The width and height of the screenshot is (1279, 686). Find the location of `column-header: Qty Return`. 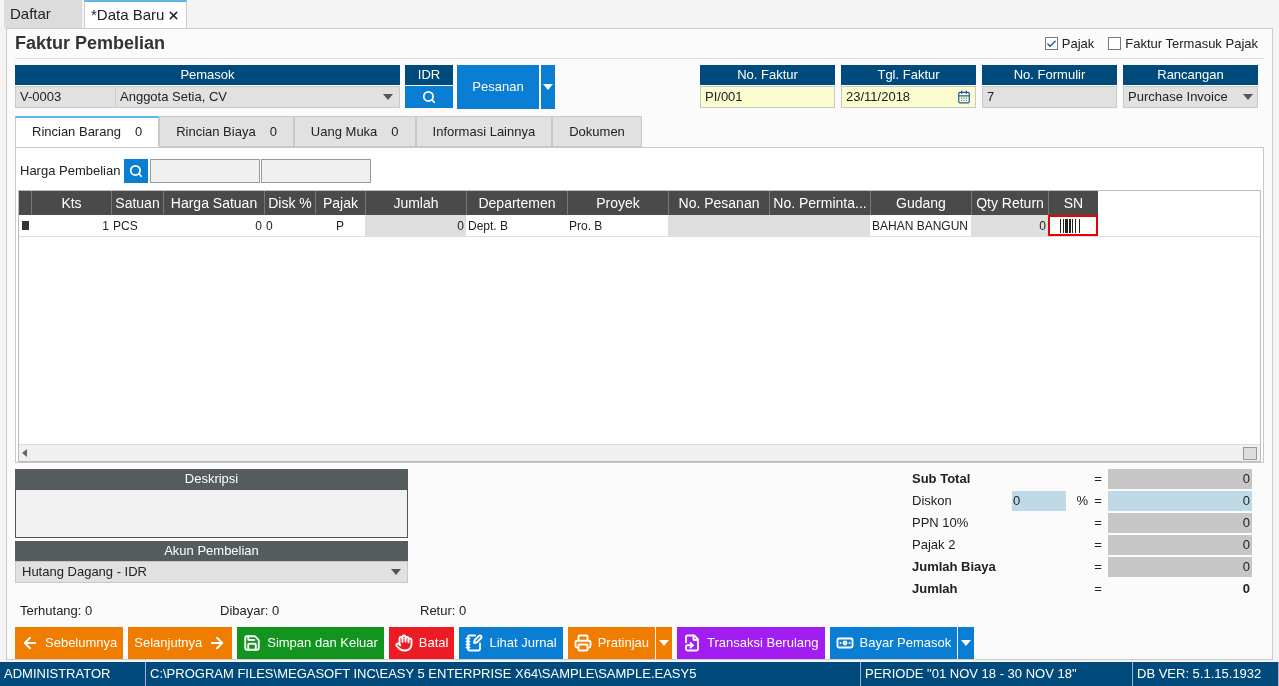

column-header: Qty Return is located at coordinates (1009, 203).